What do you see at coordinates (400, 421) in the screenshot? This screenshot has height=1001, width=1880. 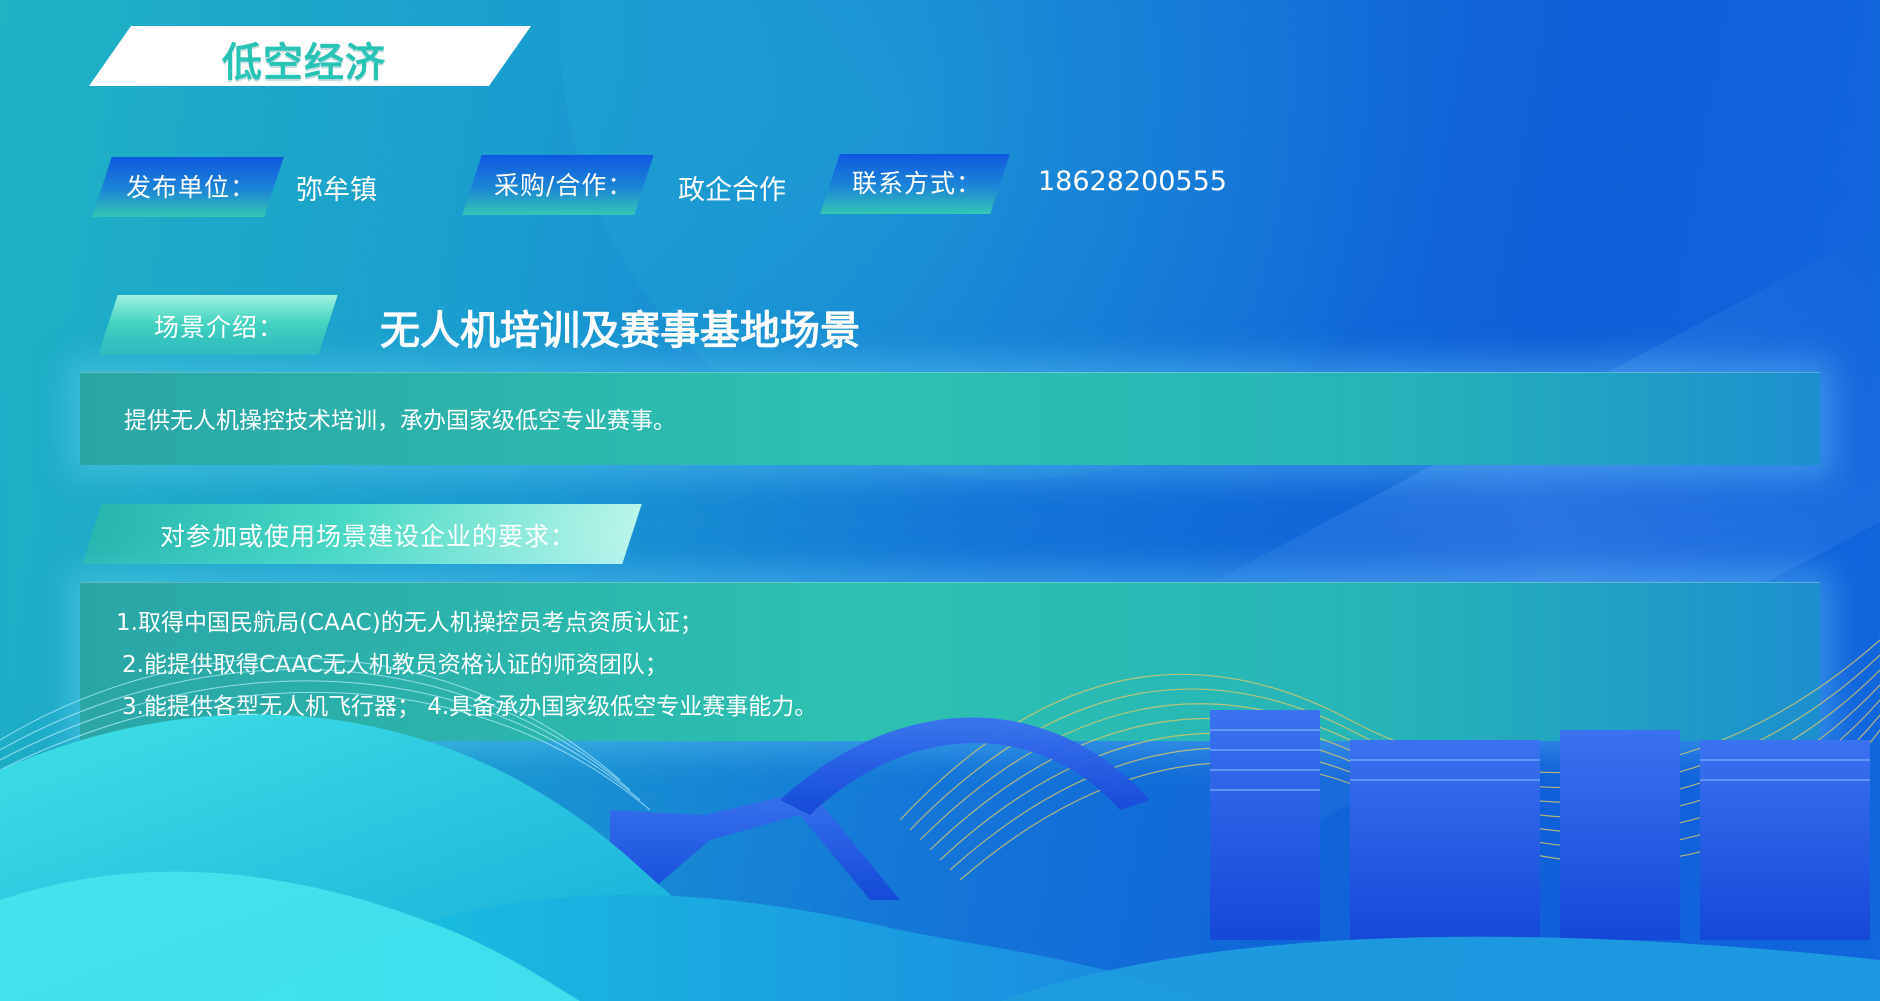 I see `scene-description: 提供无人机操控技术培训，承办国家级低空专业赛事。` at bounding box center [400, 421].